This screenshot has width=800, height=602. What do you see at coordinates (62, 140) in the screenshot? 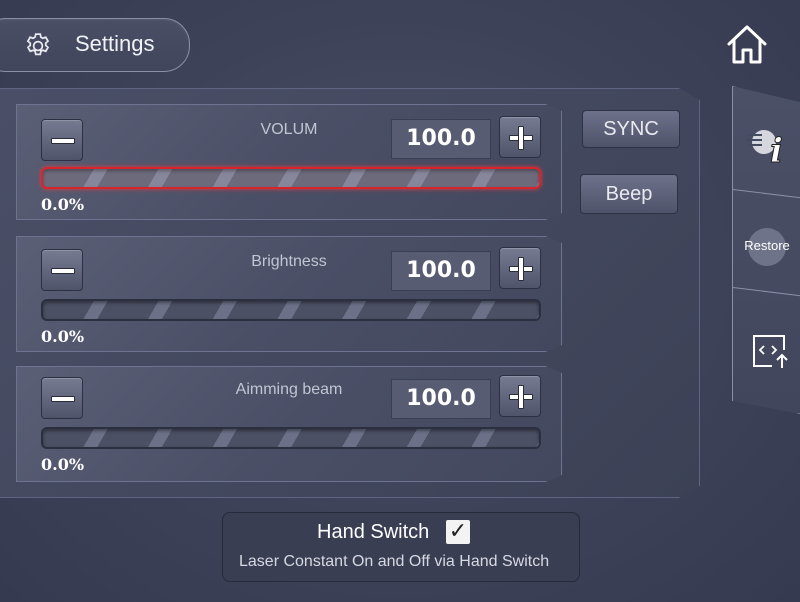
I see `volume-decrease-button` at bounding box center [62, 140].